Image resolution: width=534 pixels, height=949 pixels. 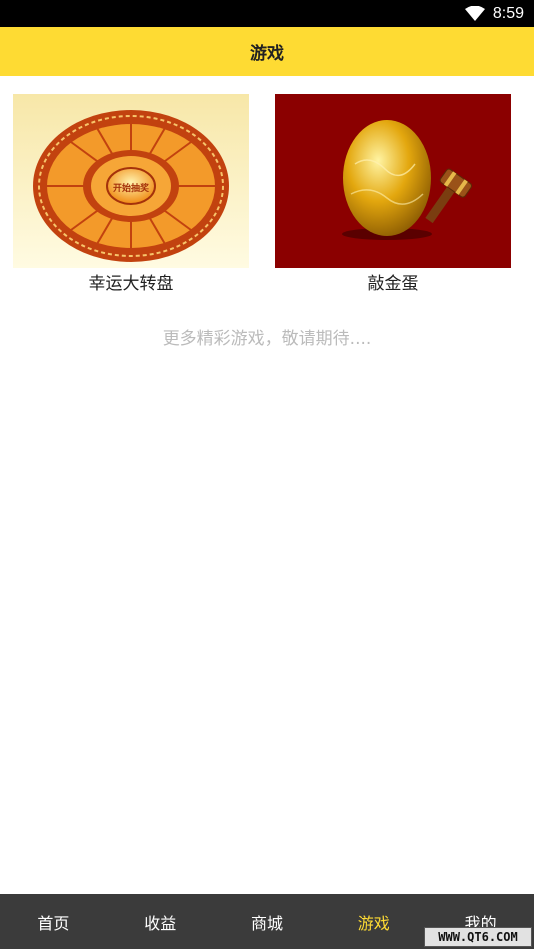 What do you see at coordinates (393, 284) in the screenshot?
I see `game-label-golden-egg: 敲金蛋` at bounding box center [393, 284].